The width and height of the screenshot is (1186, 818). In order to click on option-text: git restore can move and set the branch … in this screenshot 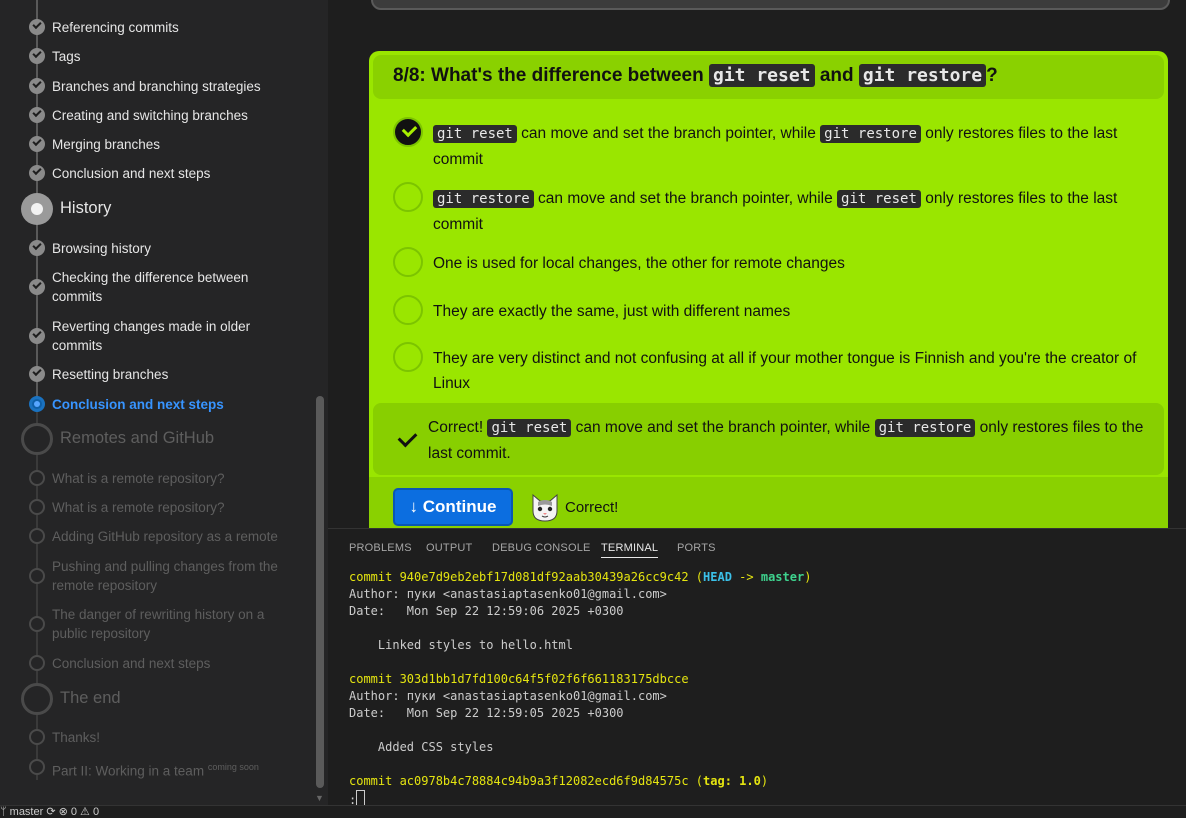, I will do `click(792, 211)`.